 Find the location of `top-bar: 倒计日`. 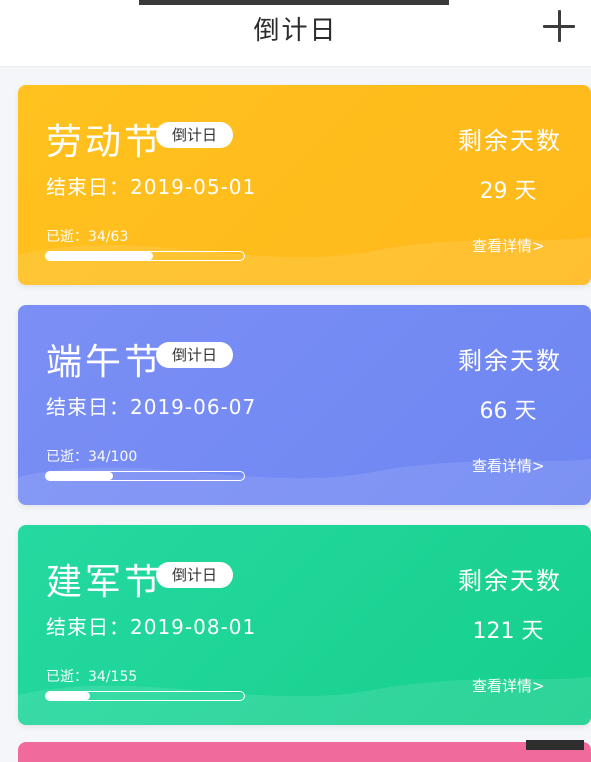

top-bar: 倒计日 is located at coordinates (295, 33).